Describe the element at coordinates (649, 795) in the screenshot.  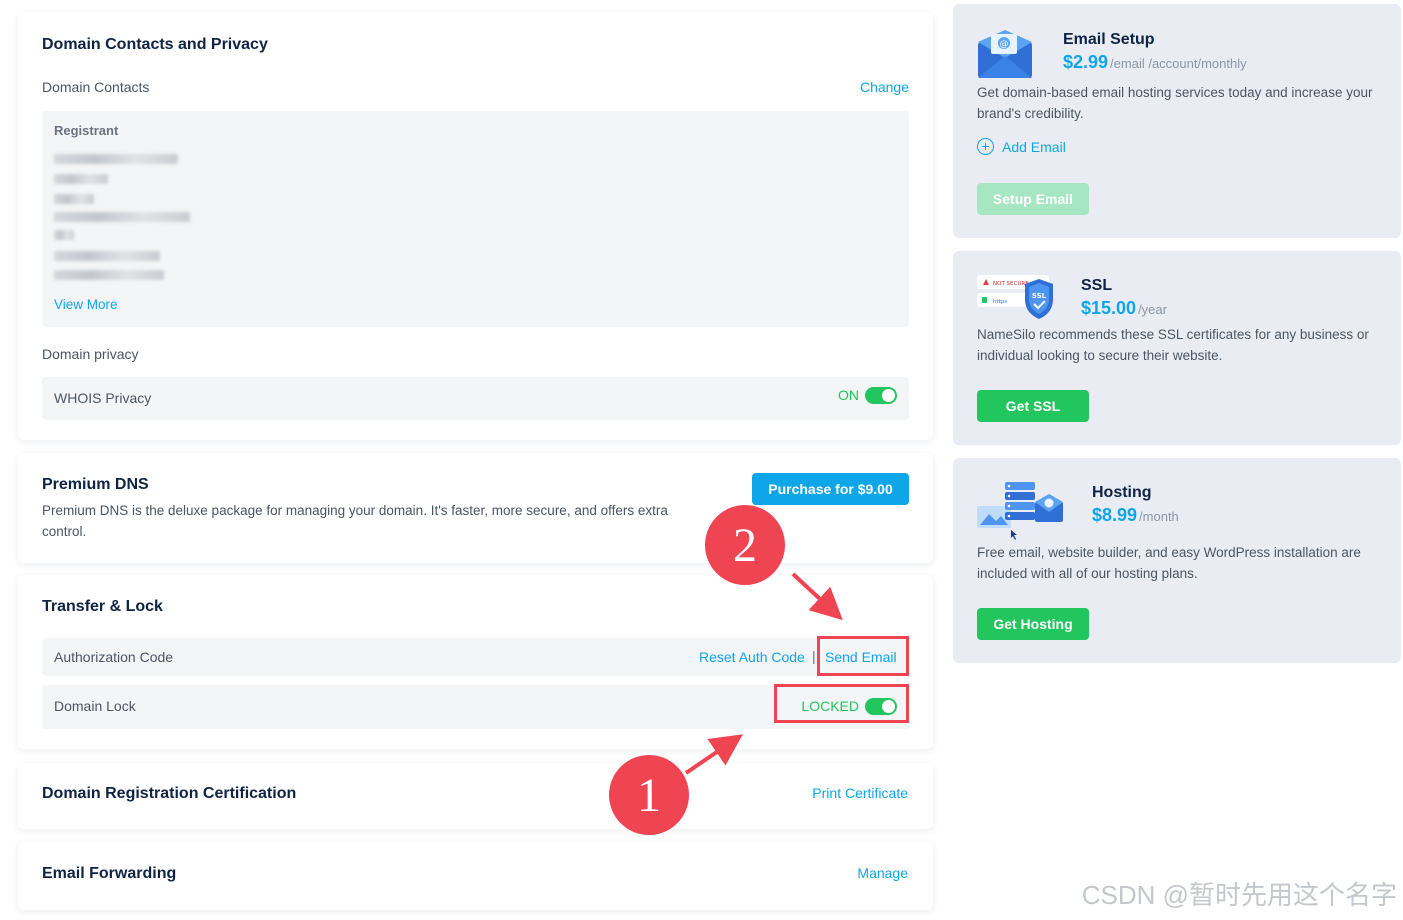
I see `annotation-badge-1: 1` at that location.